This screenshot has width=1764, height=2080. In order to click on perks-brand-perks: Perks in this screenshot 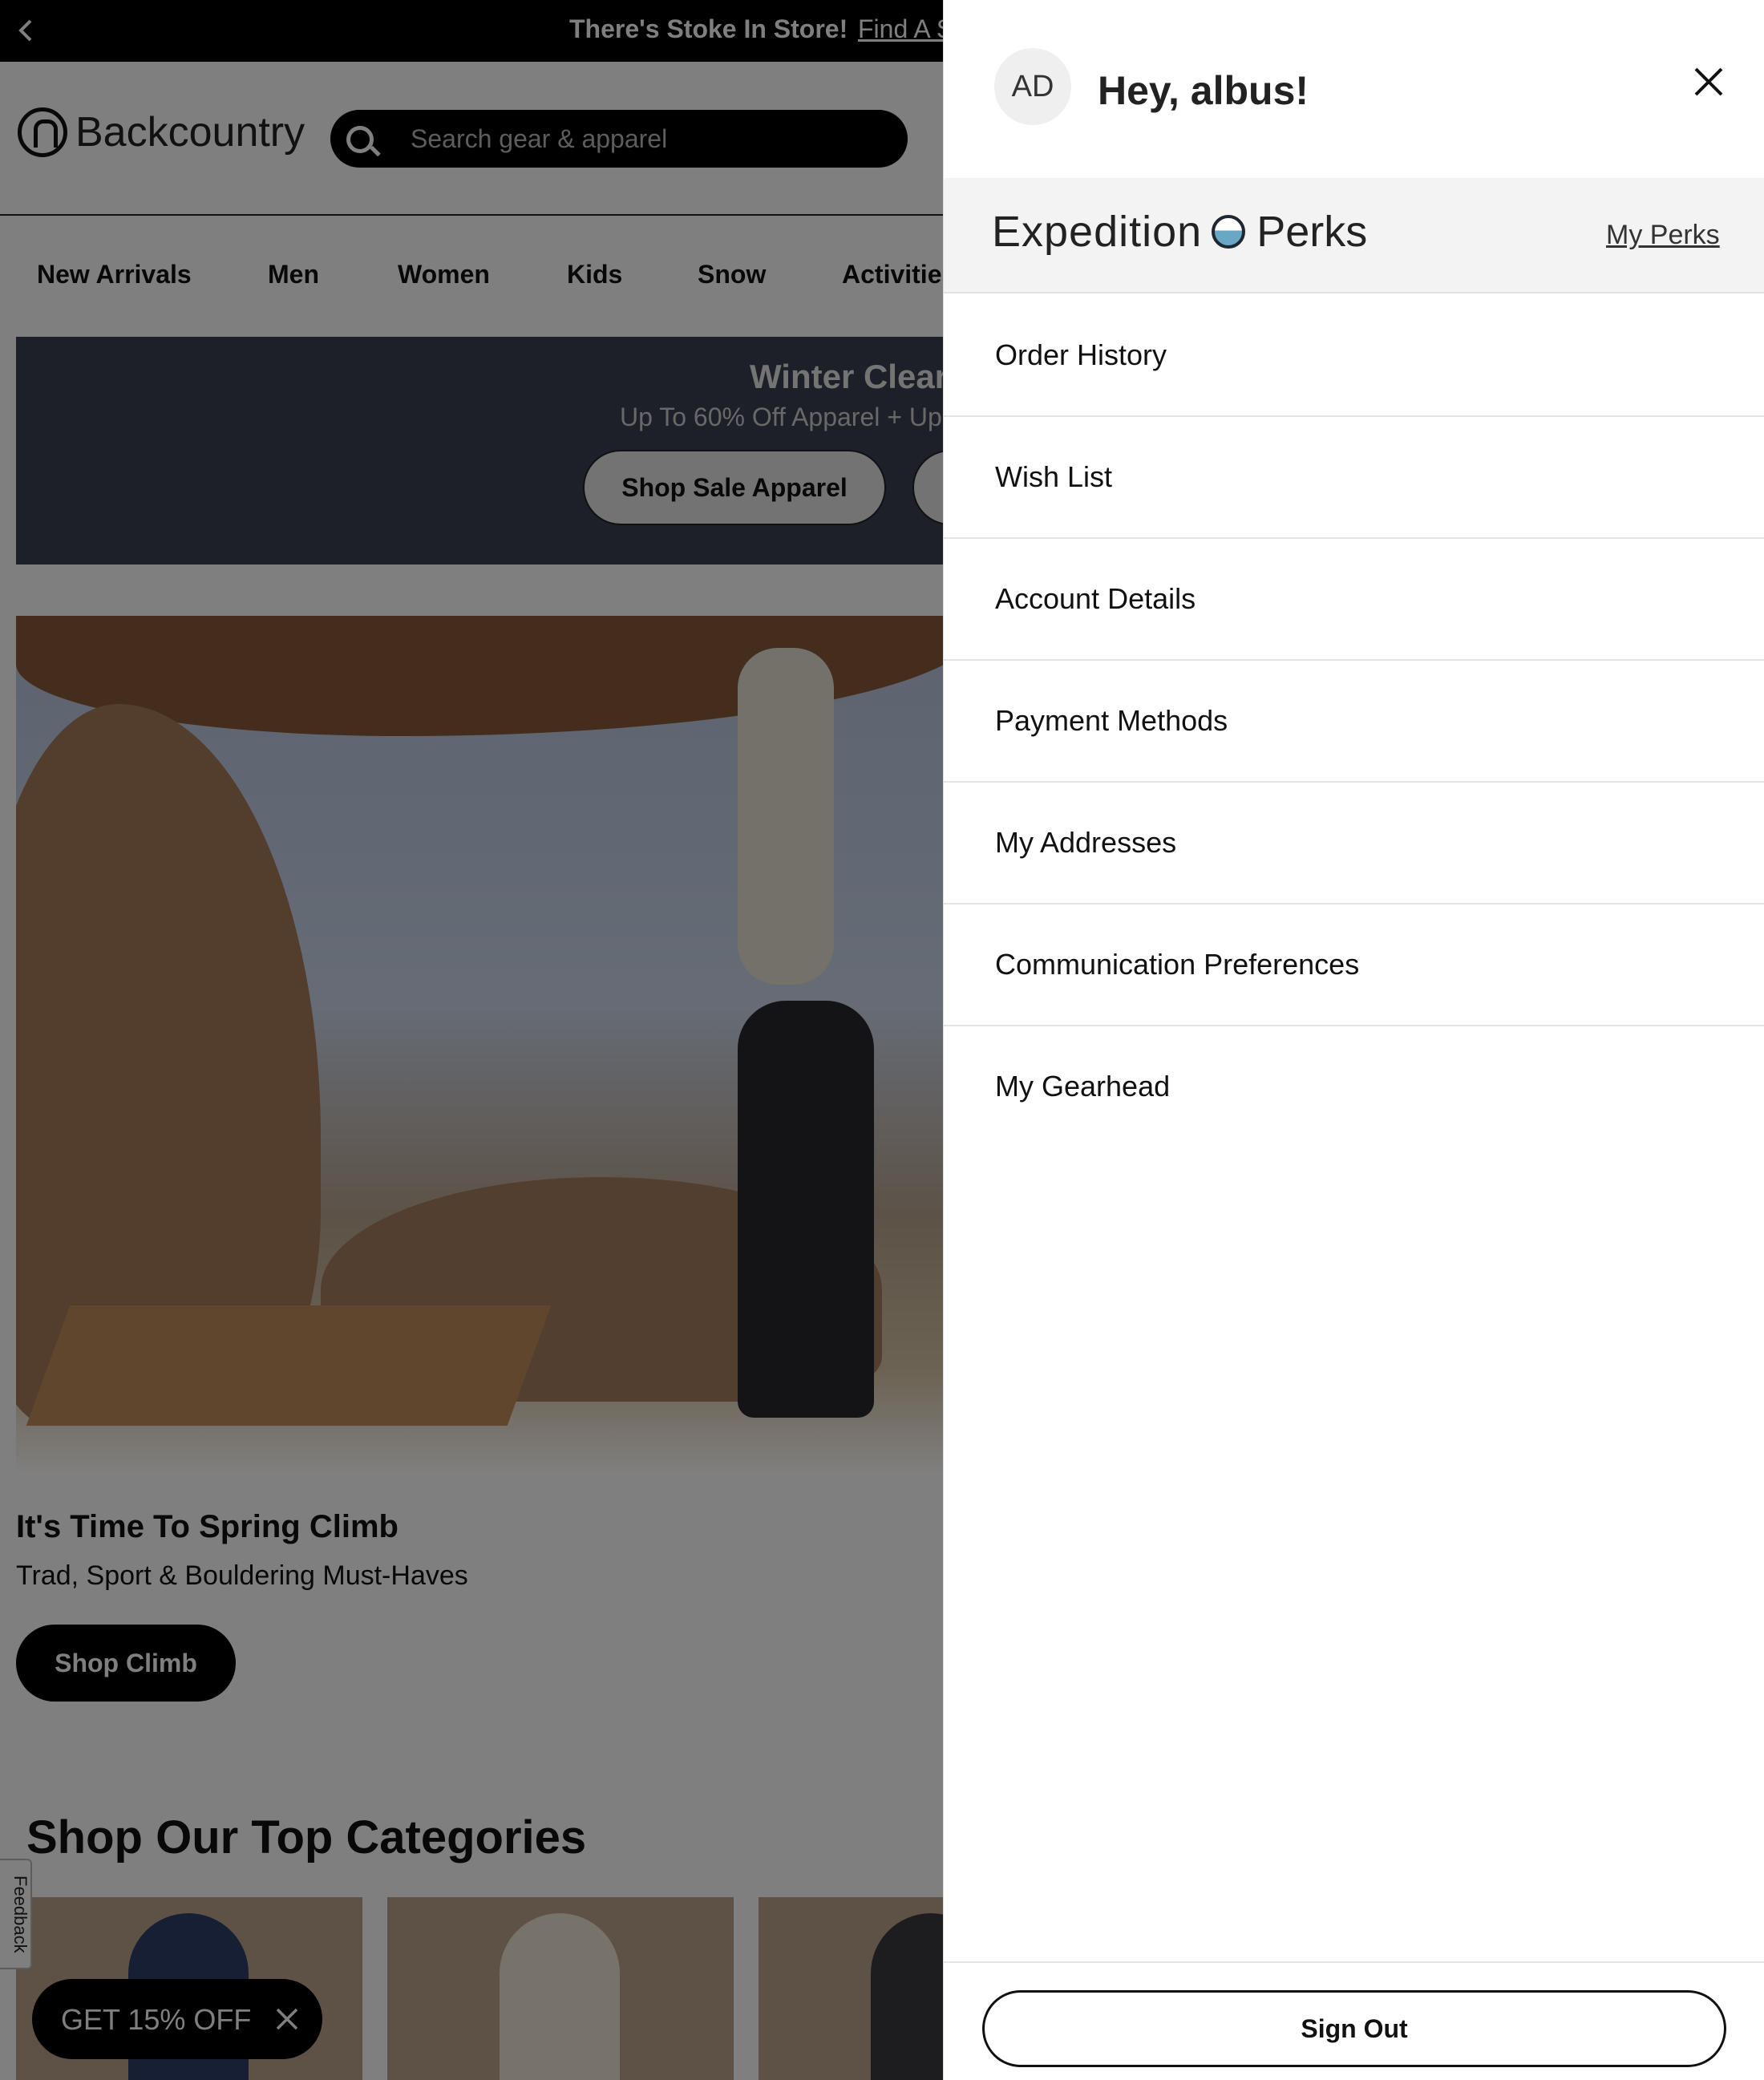, I will do `click(1312, 232)`.